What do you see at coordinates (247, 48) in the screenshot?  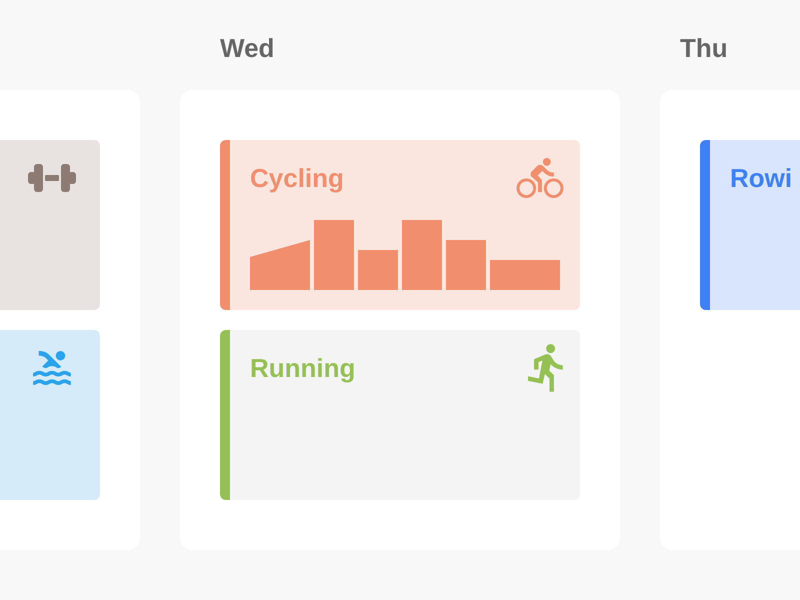 I see `day-label: Wed` at bounding box center [247, 48].